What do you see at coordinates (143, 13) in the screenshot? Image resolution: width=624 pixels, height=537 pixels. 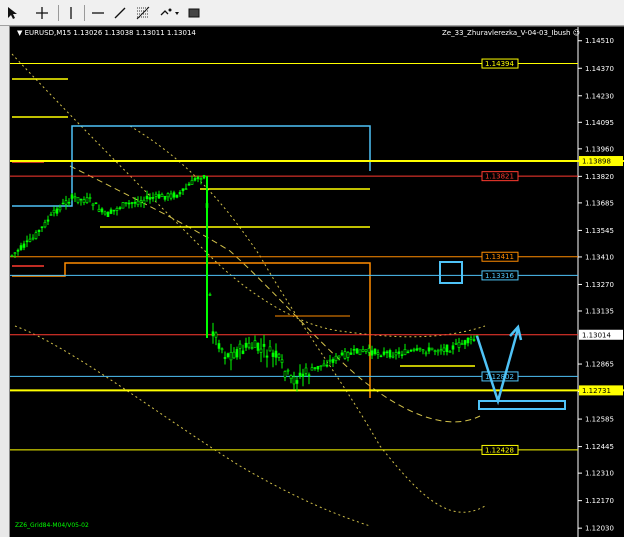 I see `fibonacci-button` at bounding box center [143, 13].